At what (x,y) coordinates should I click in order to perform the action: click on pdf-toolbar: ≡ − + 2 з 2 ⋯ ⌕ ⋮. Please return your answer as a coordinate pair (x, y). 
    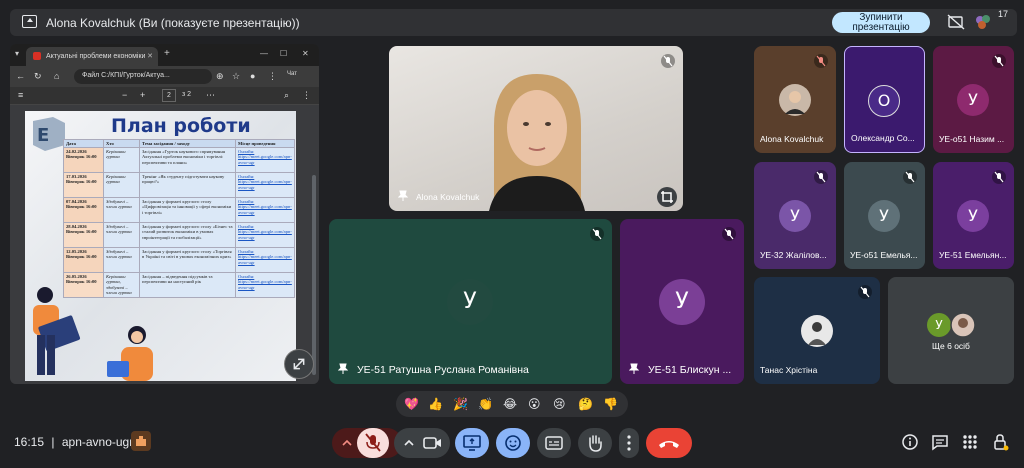
    Looking at the image, I should click on (164, 96).